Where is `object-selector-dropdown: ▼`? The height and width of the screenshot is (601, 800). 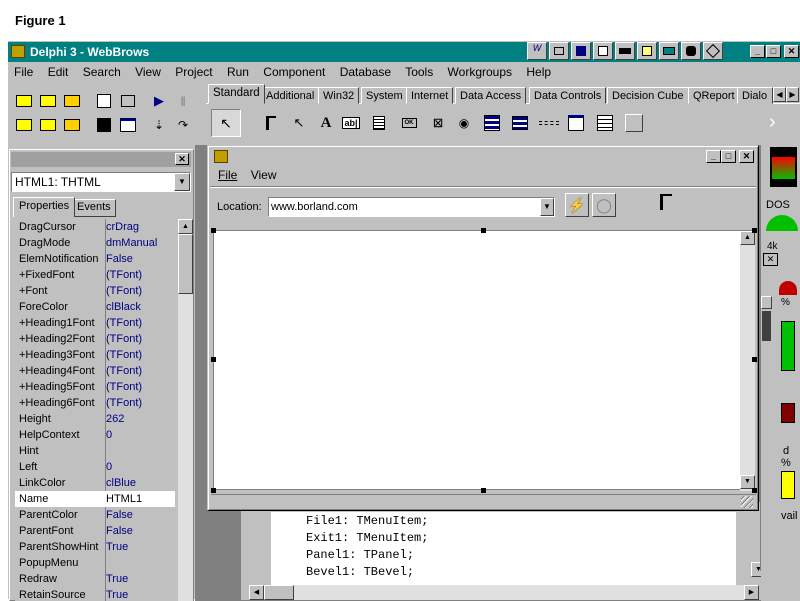 object-selector-dropdown: ▼ is located at coordinates (182, 182).